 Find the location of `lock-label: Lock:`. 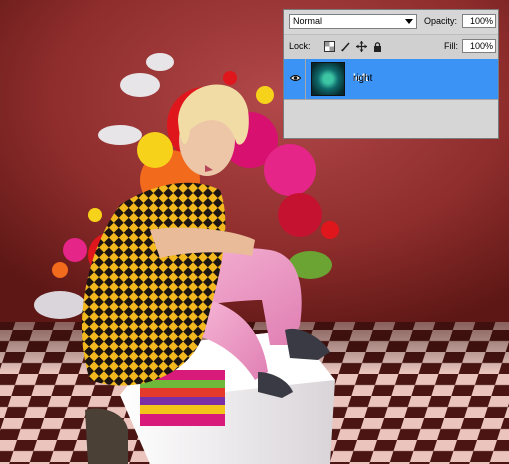

lock-label: Lock: is located at coordinates (300, 46).